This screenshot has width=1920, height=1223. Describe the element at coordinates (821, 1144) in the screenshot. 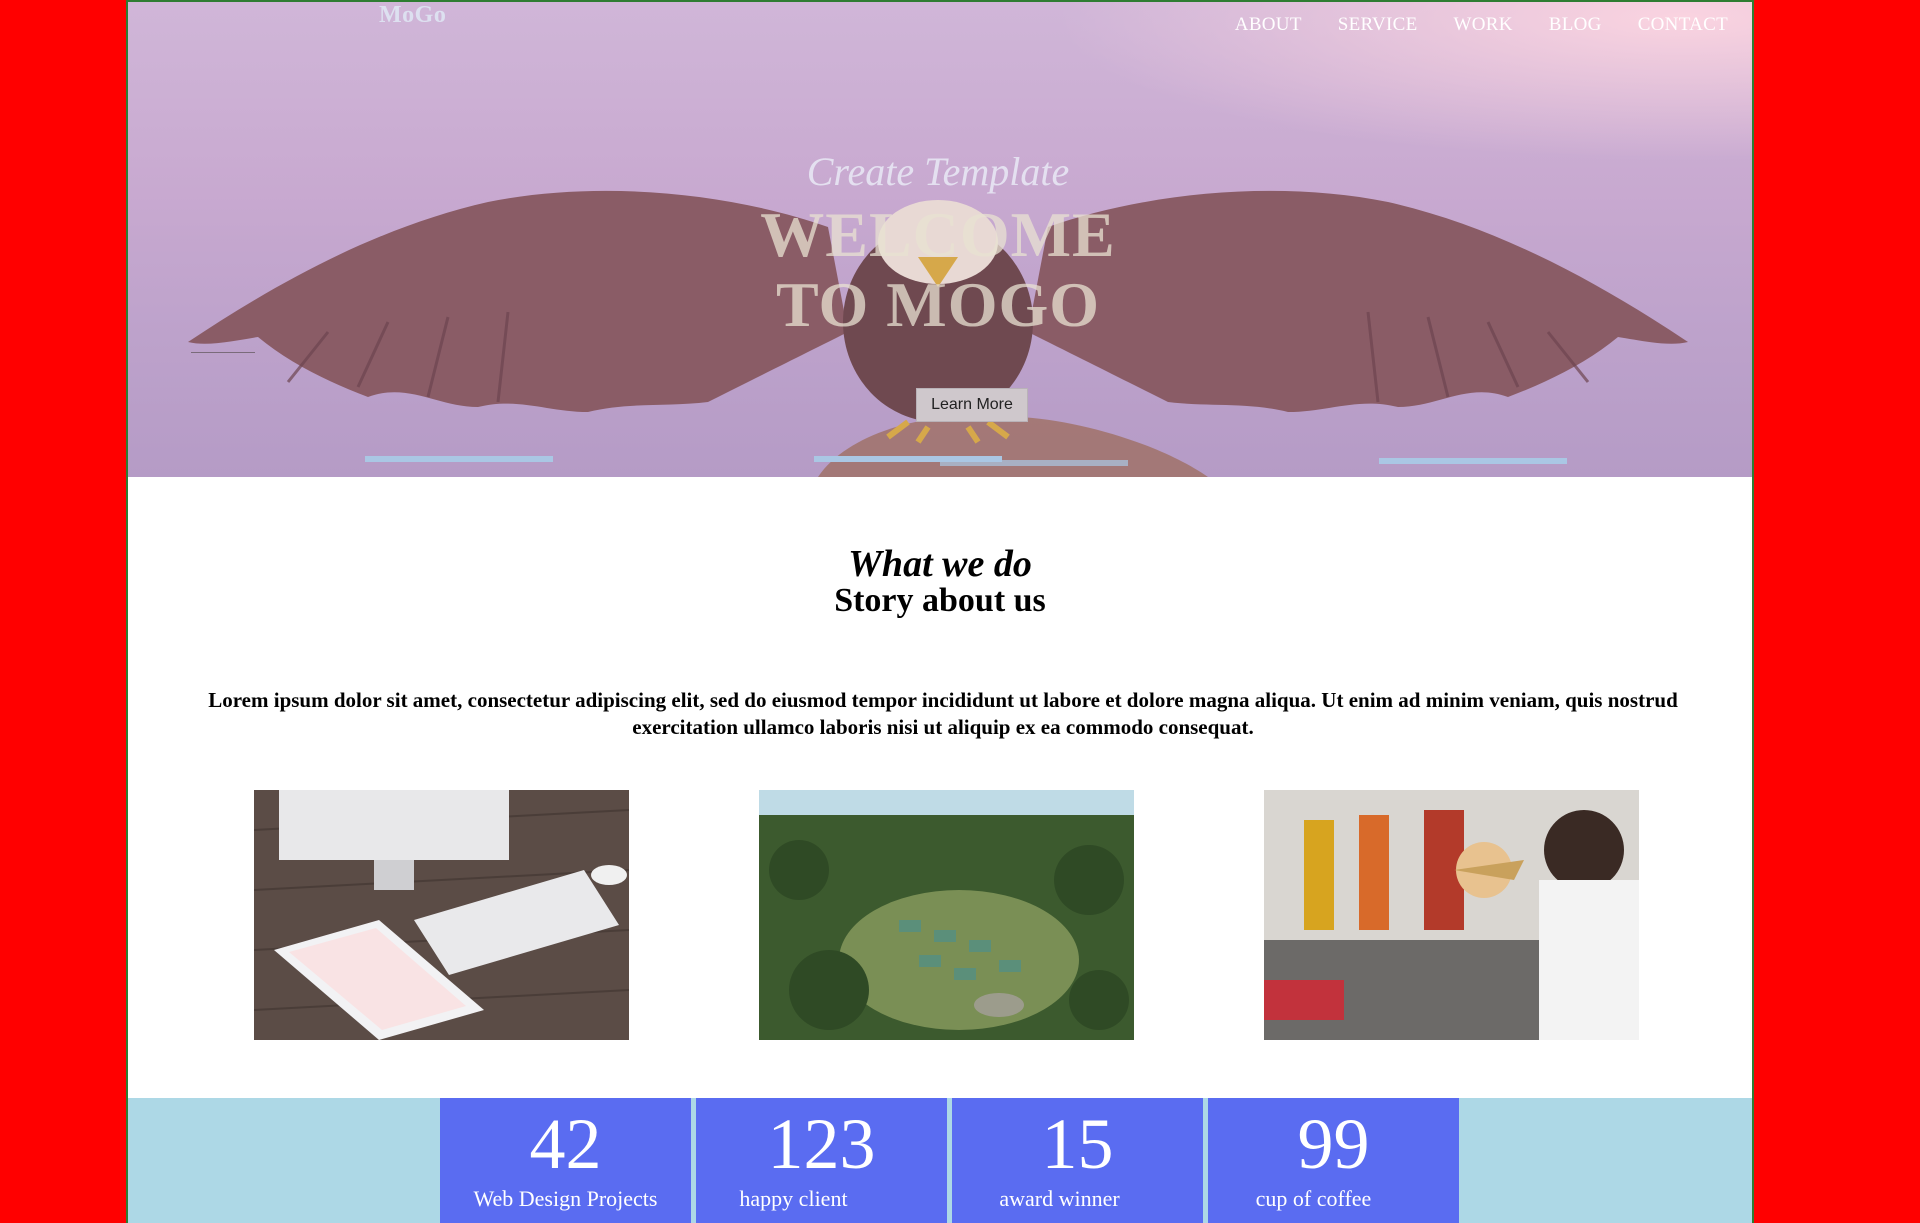

I see `stat-number: 123` at that location.